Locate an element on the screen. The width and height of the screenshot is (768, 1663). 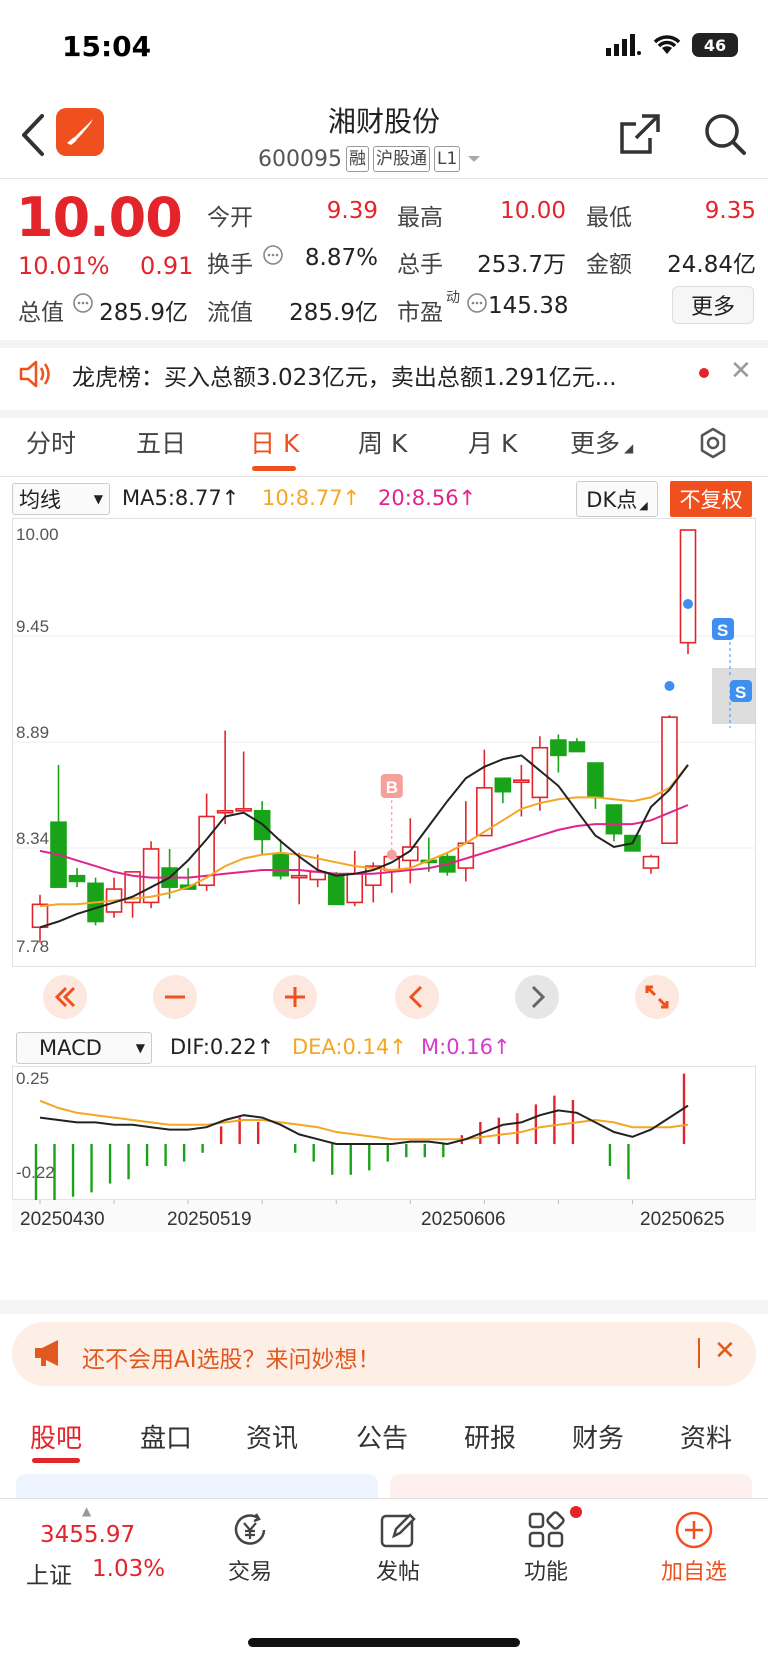
edit-icon is located at coordinates (398, 1530).